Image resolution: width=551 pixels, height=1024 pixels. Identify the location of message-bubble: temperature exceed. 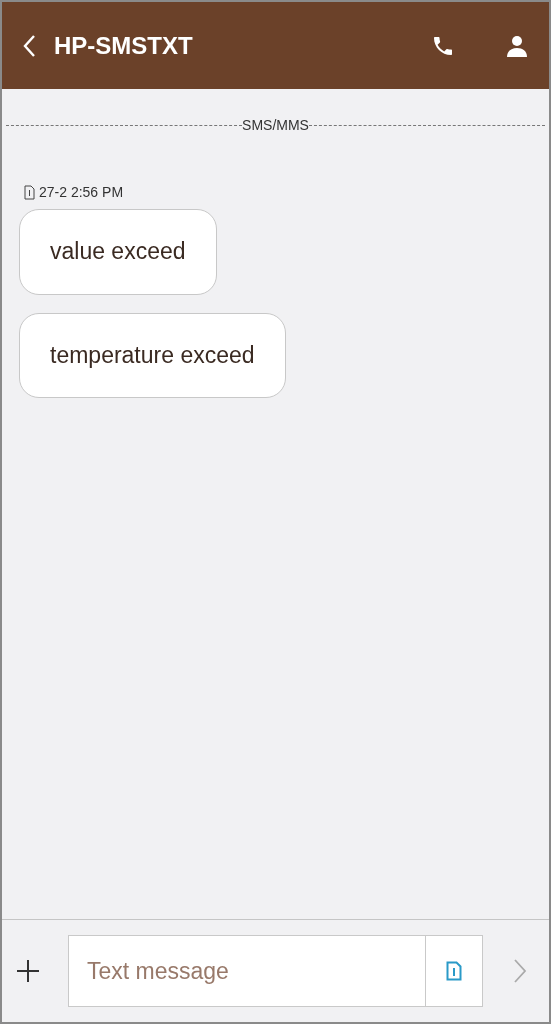
(152, 355).